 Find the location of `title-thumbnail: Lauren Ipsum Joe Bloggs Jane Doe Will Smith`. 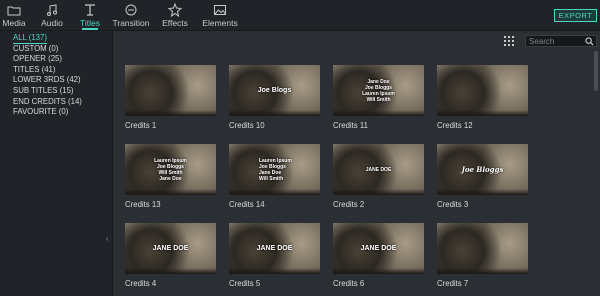

title-thumbnail: Lauren Ipsum Joe Bloggs Jane Doe Will Smith is located at coordinates (274, 169).